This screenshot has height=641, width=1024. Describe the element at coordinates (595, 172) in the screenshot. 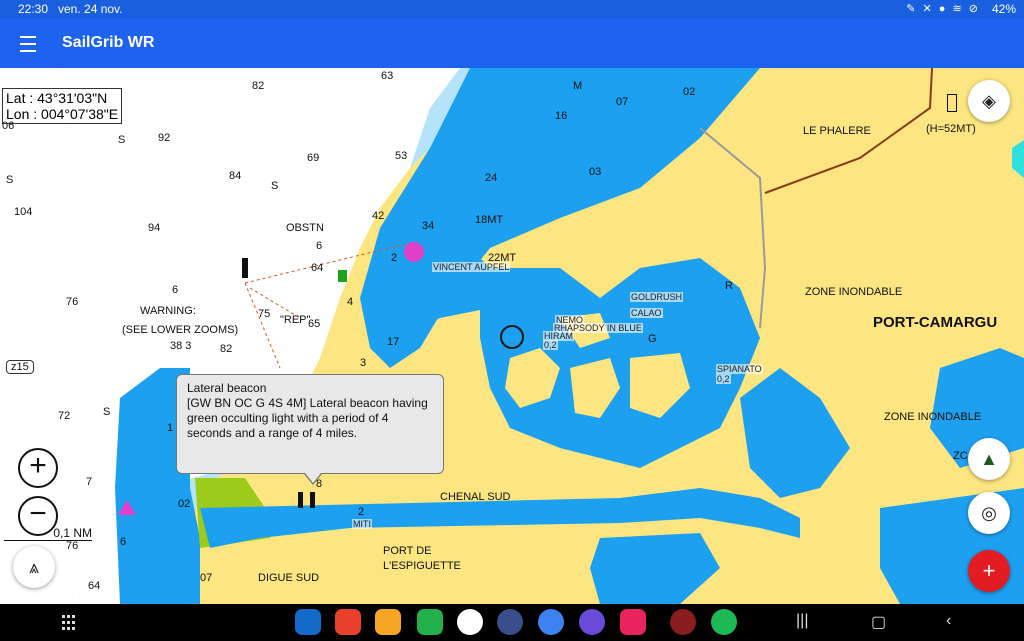

I see `depth-sounding: 03` at that location.